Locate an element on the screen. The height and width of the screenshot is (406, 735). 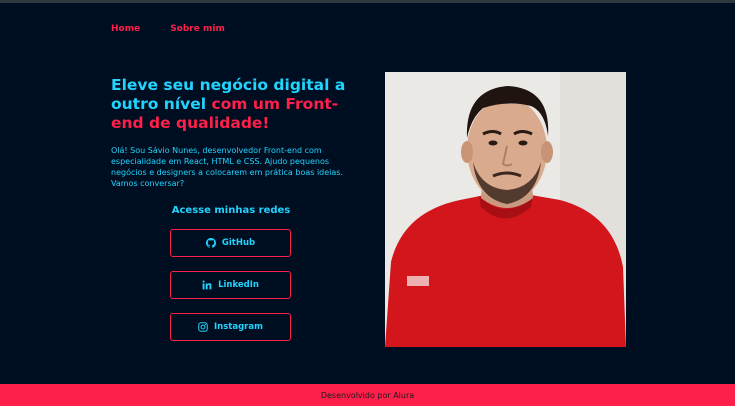
linkedin-button: LinkedIn is located at coordinates (230, 285).